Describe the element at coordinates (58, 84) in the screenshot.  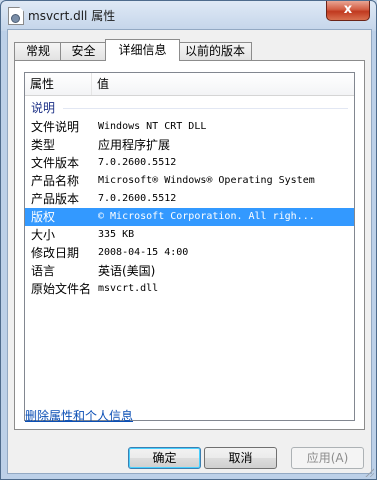
I see `column-header-property: 属性` at that location.